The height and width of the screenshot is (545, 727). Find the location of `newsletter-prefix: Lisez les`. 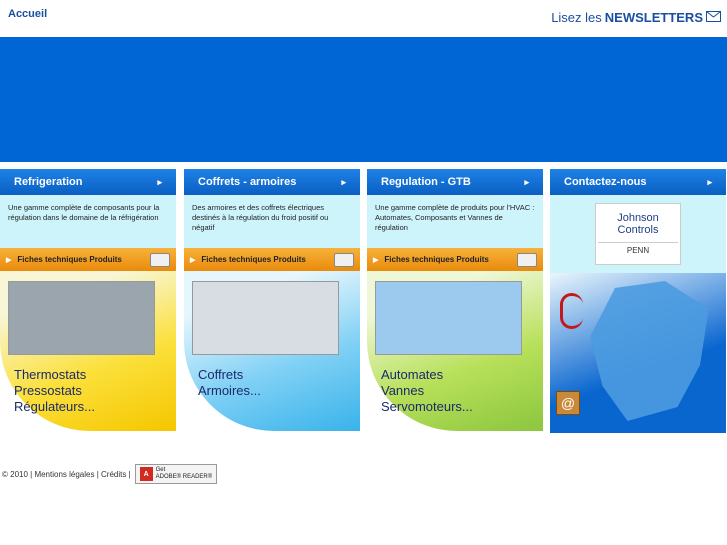

newsletter-prefix: Lisez les is located at coordinates (576, 17).